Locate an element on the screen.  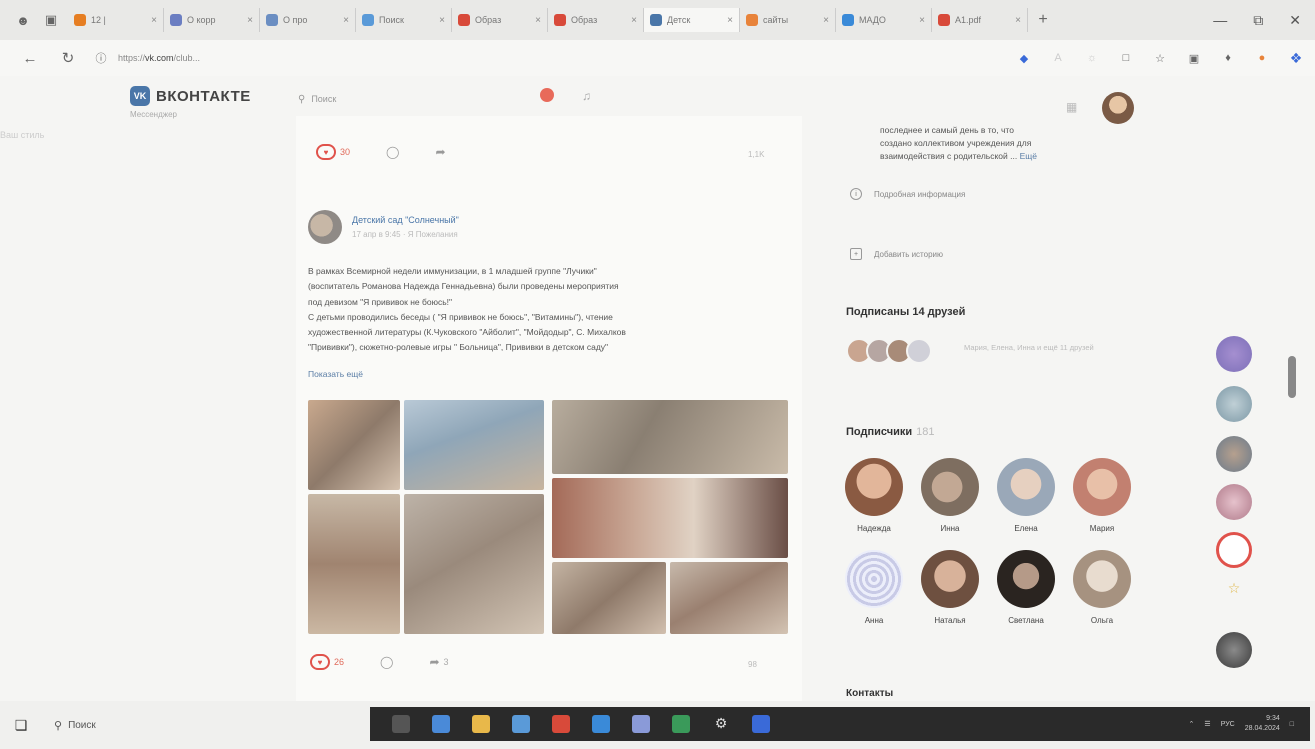
excel-icon is located at coordinates (681, 724).